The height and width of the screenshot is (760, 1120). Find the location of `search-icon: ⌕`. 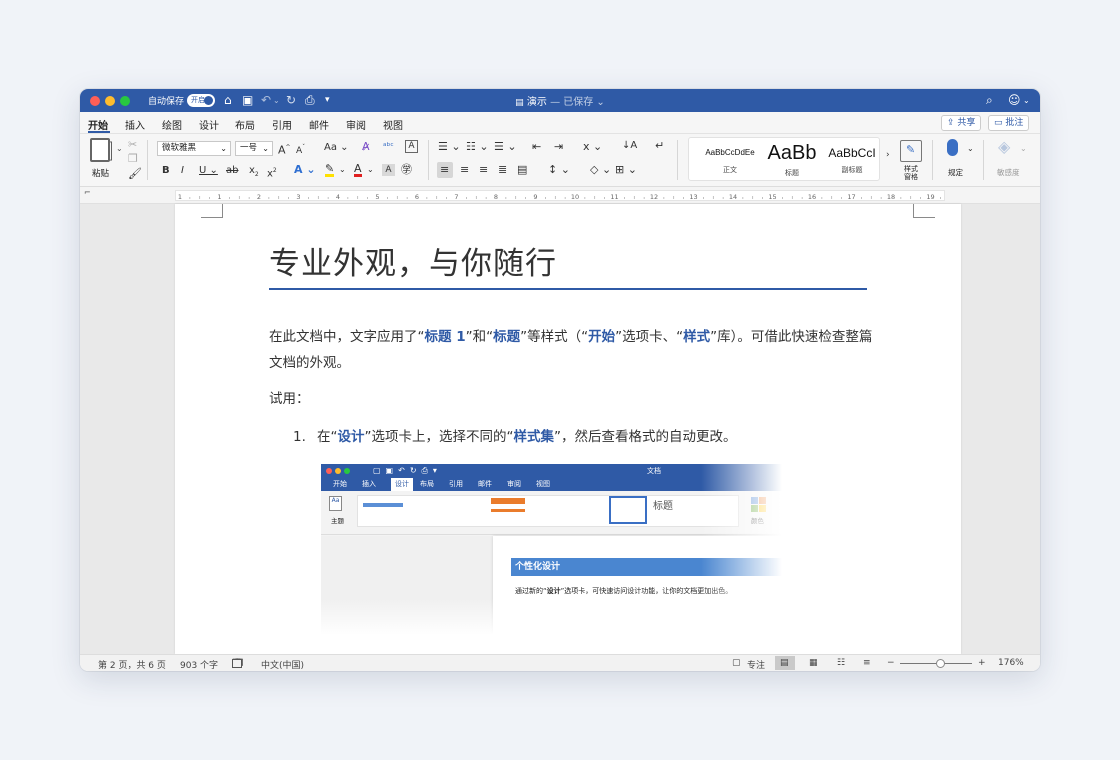

search-icon: ⌕ is located at coordinates (989, 100).